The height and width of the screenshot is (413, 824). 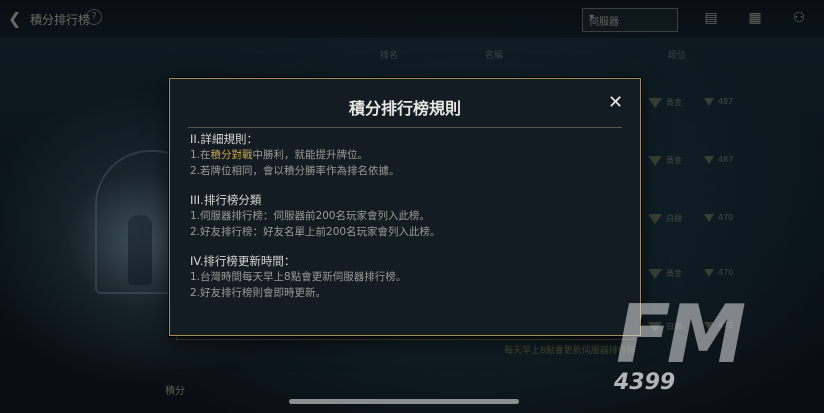 I want to click on rule-line: 1.伺服器排行榜：伺服器前200名玩家會列入此榜。, so click(x=310, y=216).